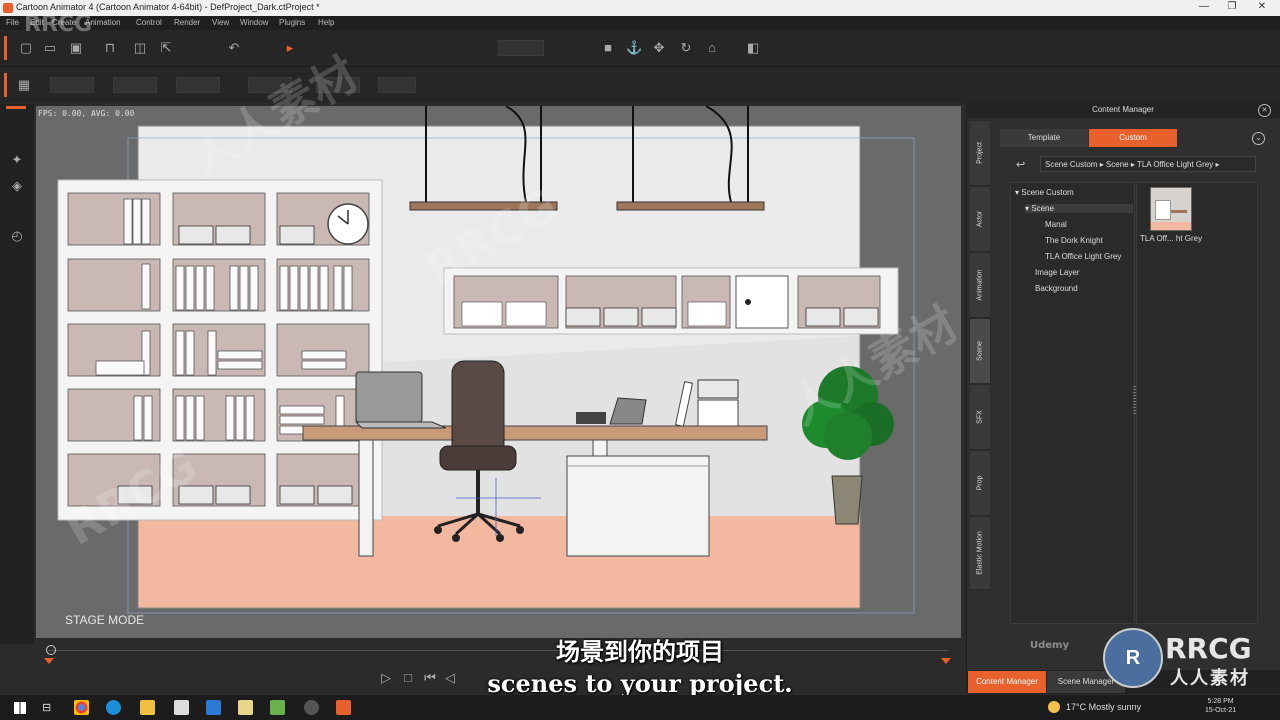 The width and height of the screenshot is (1280, 720). I want to click on rotate-icon: ↻, so click(686, 48).